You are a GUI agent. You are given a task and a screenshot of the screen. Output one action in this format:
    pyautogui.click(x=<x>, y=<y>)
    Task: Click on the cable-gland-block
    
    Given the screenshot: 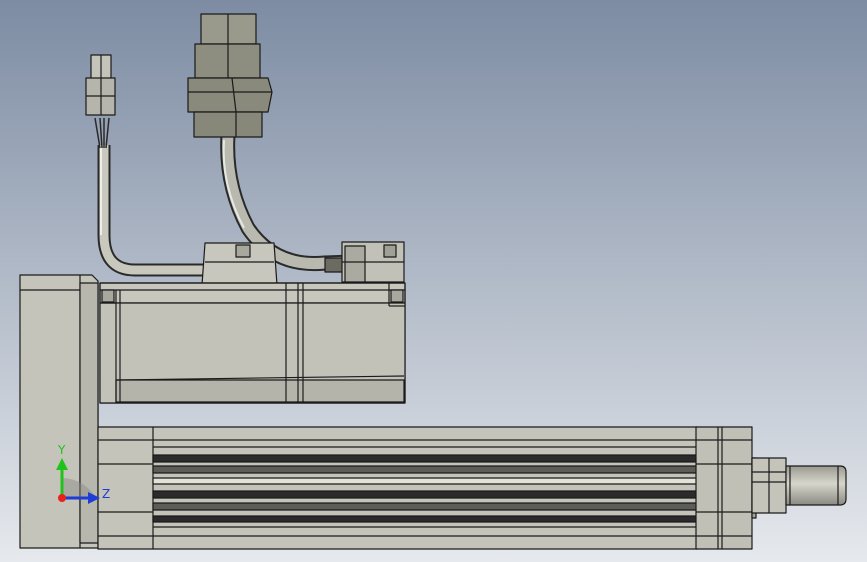 What is the action you would take?
    pyautogui.click(x=373, y=262)
    